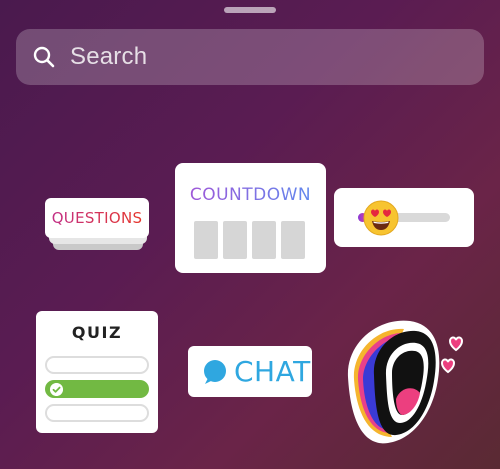  I want to click on screaming-mouth-sticker-icon, so click(404, 383).